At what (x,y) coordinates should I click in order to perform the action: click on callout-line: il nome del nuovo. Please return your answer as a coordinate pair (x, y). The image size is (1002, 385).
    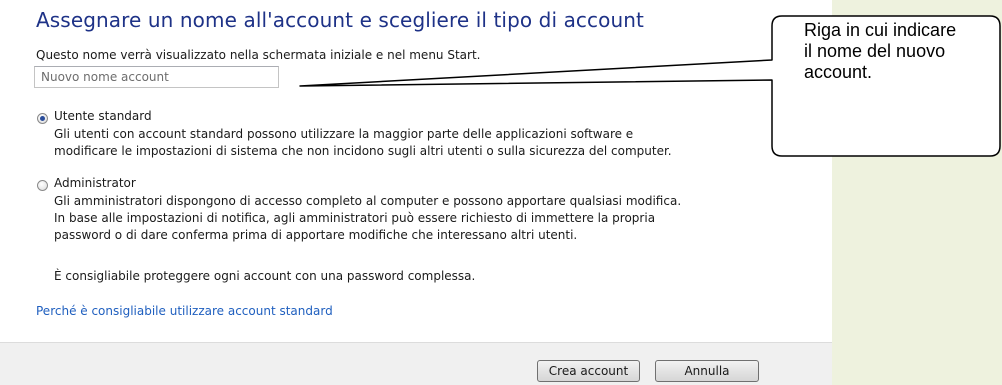
    Looking at the image, I should click on (875, 51).